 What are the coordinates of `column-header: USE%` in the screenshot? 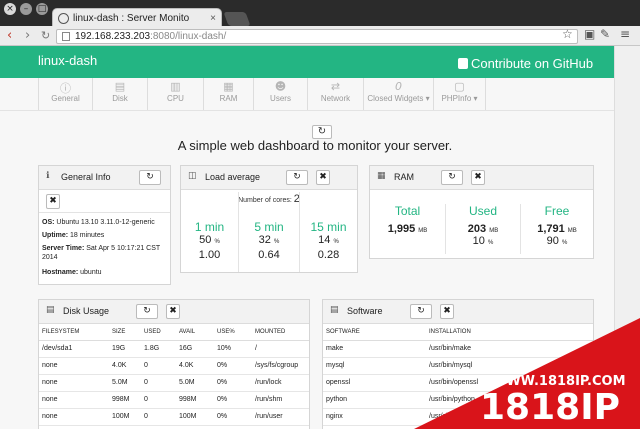 It's located at (233, 332).